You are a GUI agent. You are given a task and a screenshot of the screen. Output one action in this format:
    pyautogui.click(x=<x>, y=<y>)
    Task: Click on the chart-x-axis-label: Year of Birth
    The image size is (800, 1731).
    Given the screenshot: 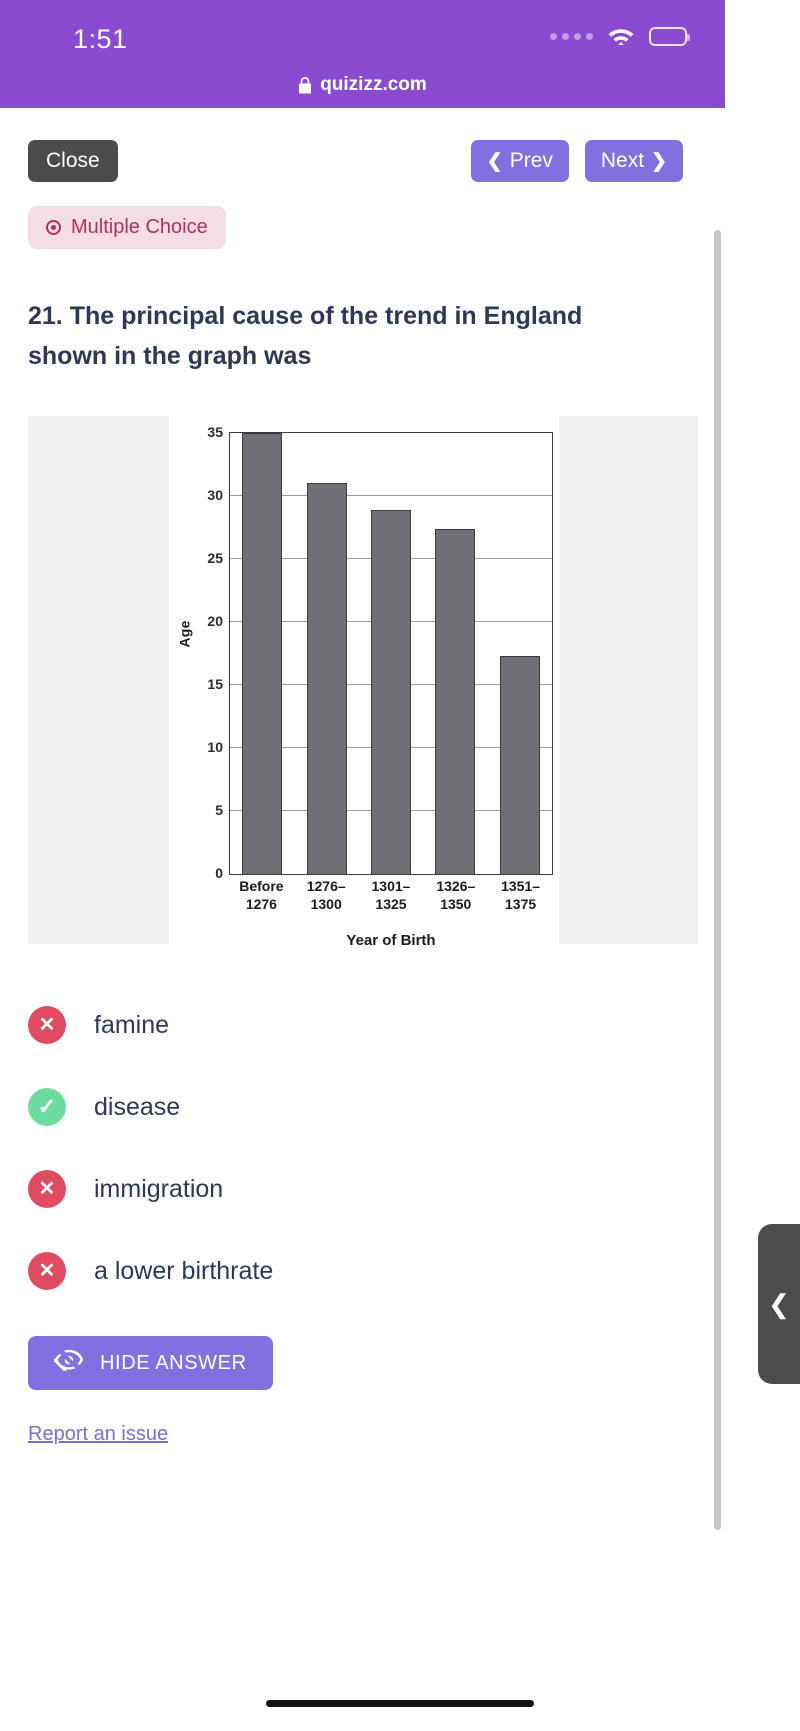 What is the action you would take?
    pyautogui.click(x=391, y=940)
    